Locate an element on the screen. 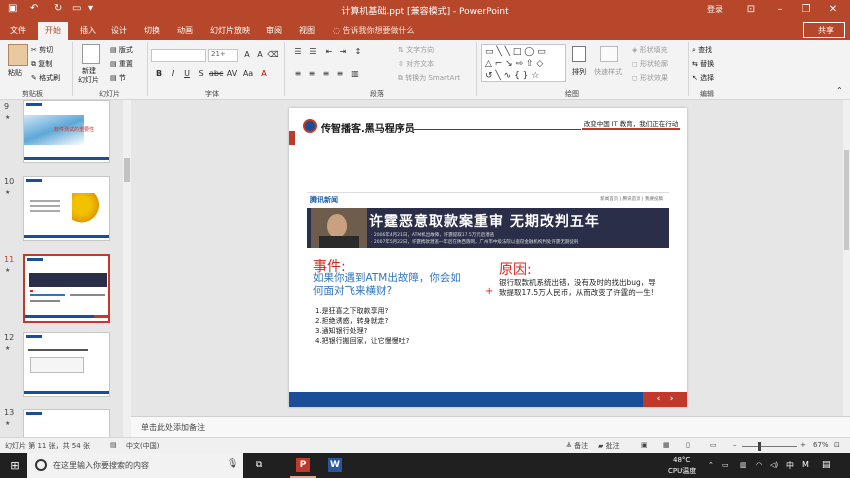 The width and height of the screenshot is (850, 478). windows-start-icon: ⊞ is located at coordinates (15, 465).